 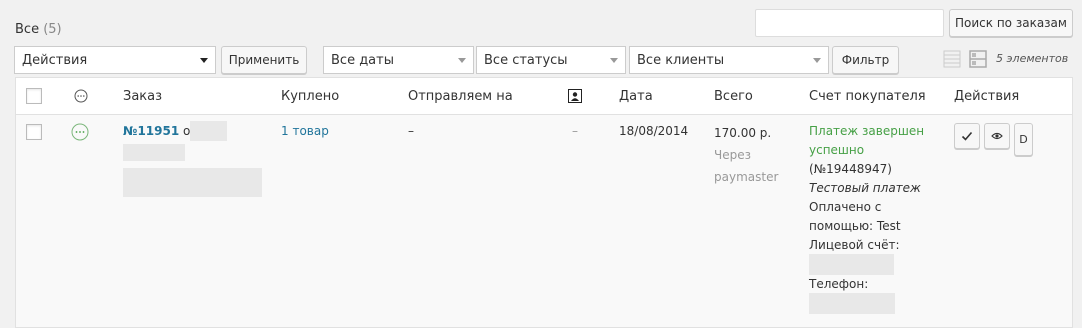 I want to click on total-cell: 170.00 р. Через paymaster, so click(x=746, y=155).